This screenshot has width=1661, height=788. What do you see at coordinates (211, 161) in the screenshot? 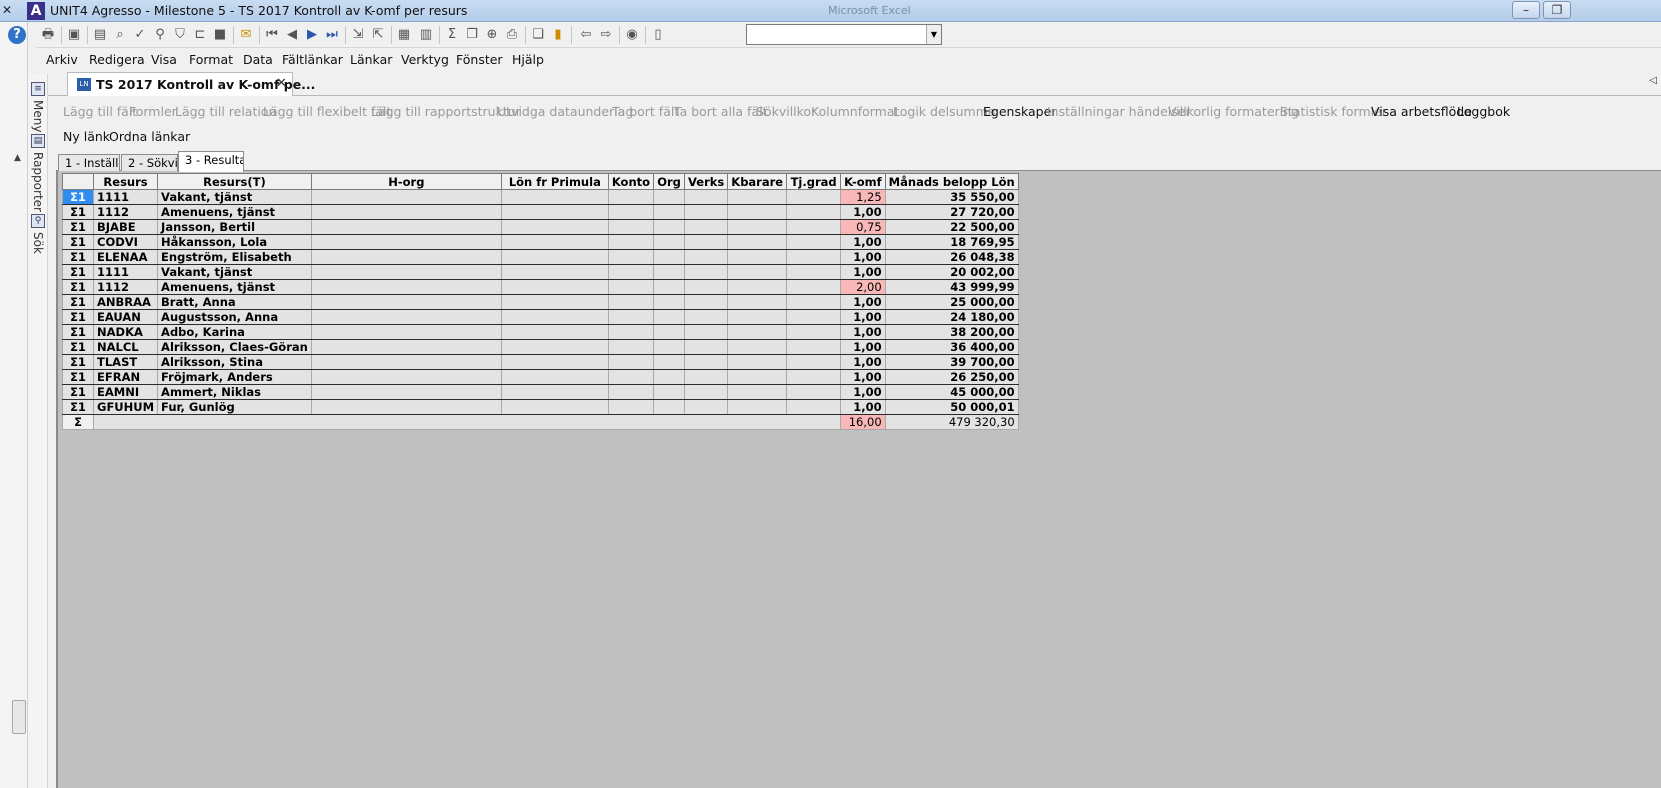
I see `tab-result: 3 - Resultat` at bounding box center [211, 161].